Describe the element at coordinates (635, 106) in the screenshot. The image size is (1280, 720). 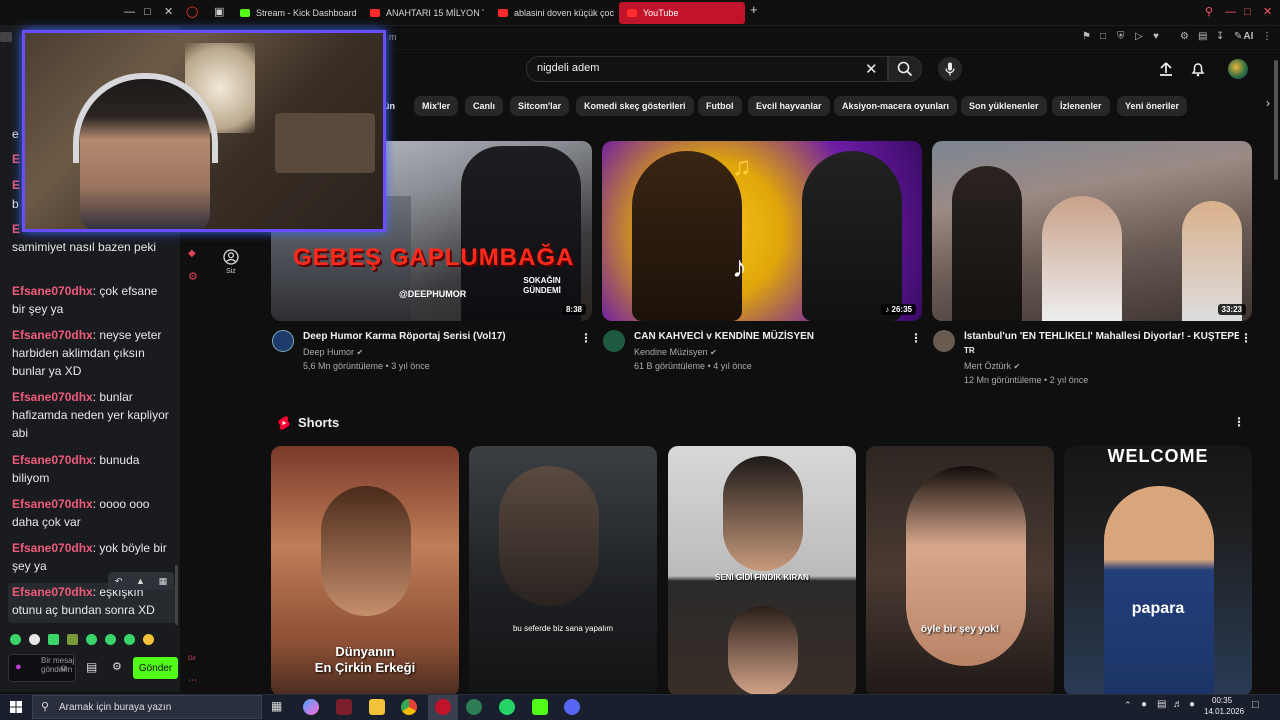
I see `chip-comedy: Komedi skeç gösterileri` at that location.